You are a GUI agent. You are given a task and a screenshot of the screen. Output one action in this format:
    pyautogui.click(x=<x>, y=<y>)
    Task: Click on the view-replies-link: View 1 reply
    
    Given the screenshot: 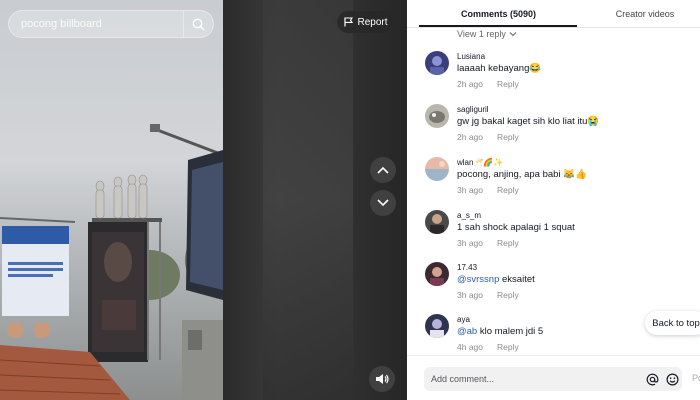 What is the action you would take?
    pyautogui.click(x=487, y=34)
    